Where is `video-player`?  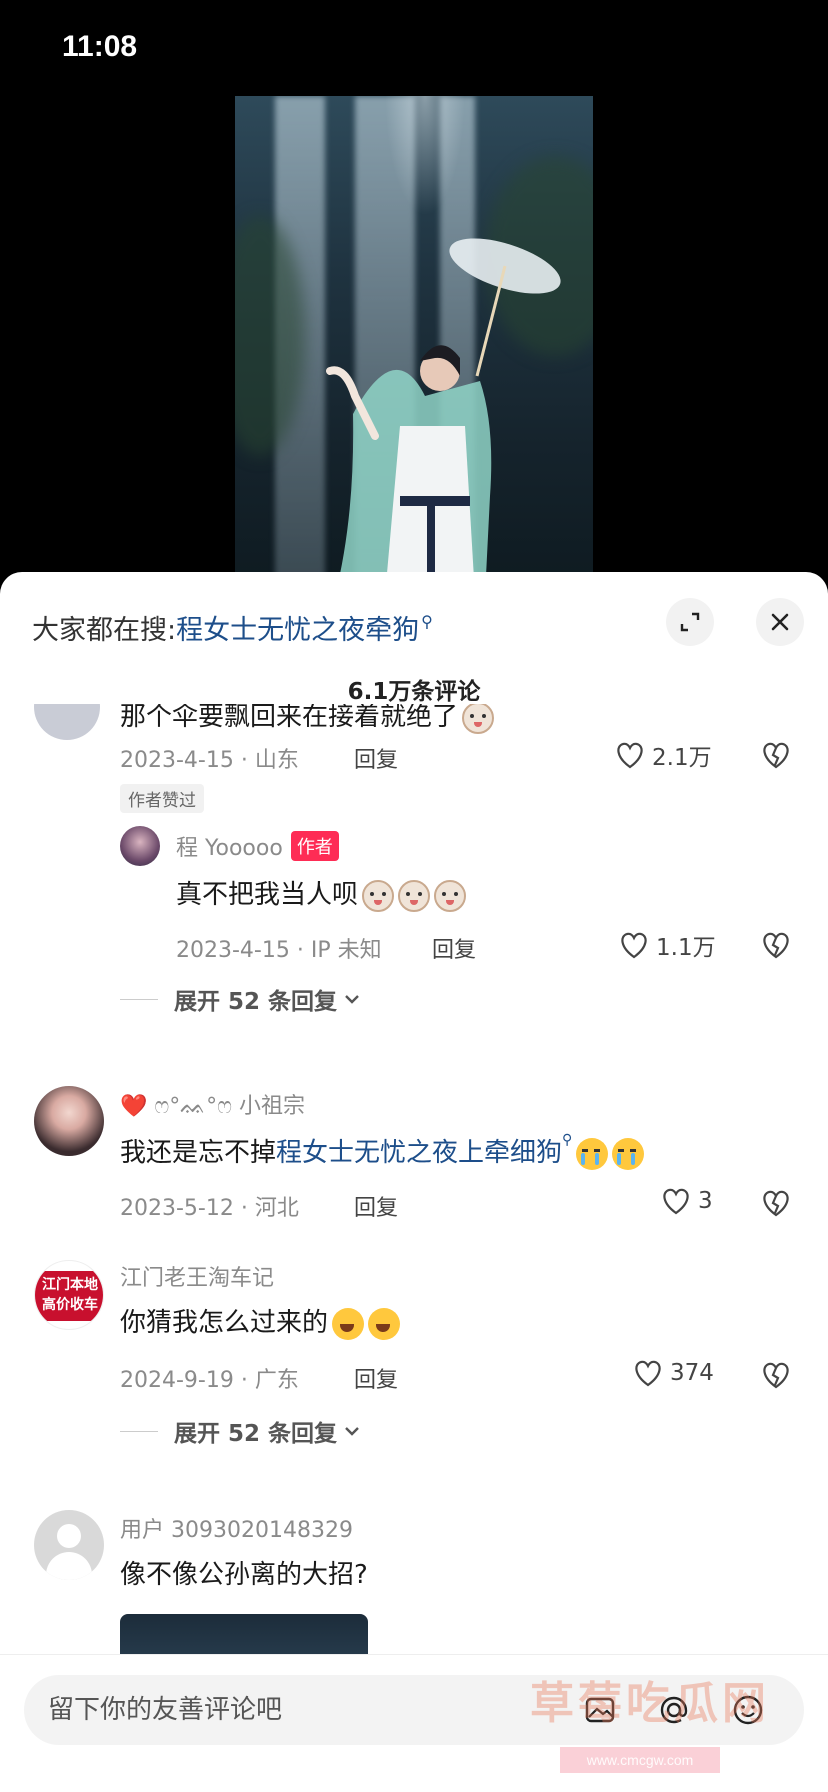 video-player is located at coordinates (414, 346).